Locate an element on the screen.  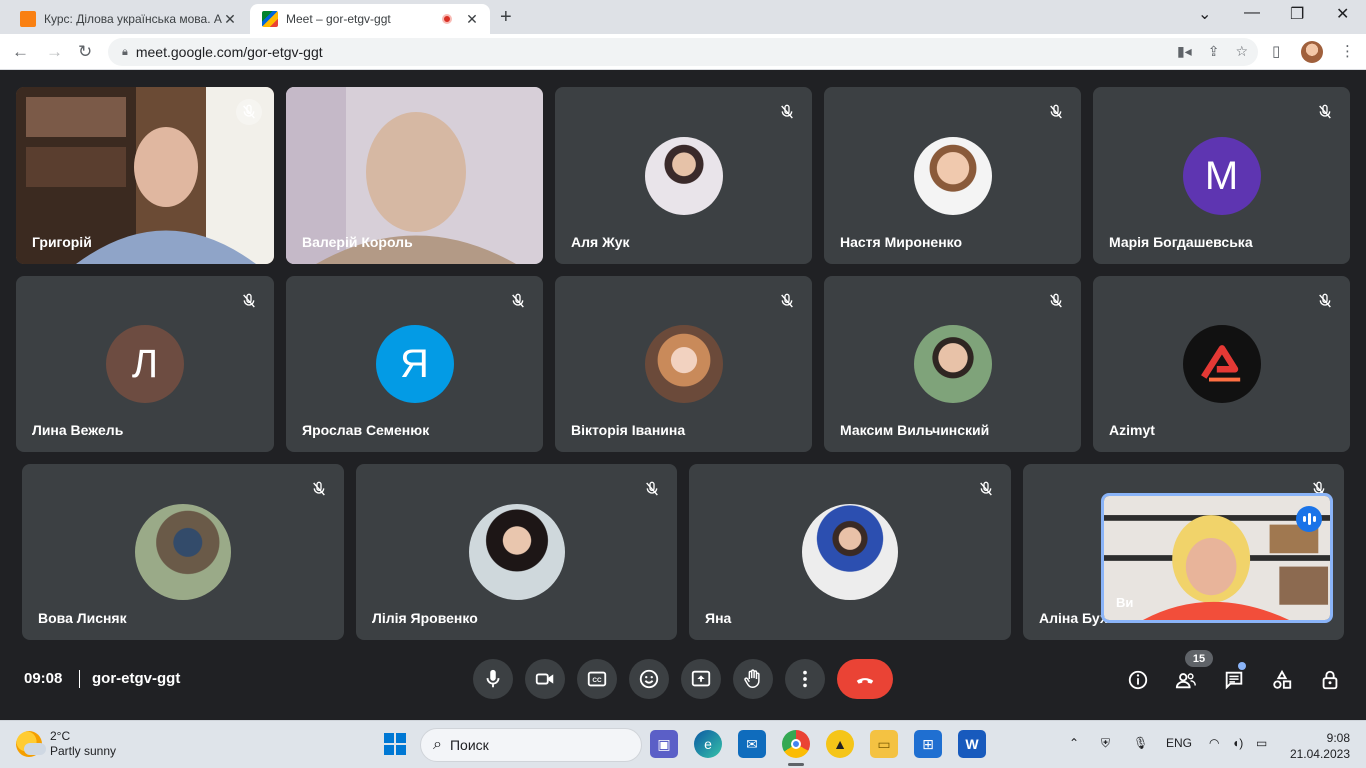
host-controls-button is located at coordinates (1330, 680).